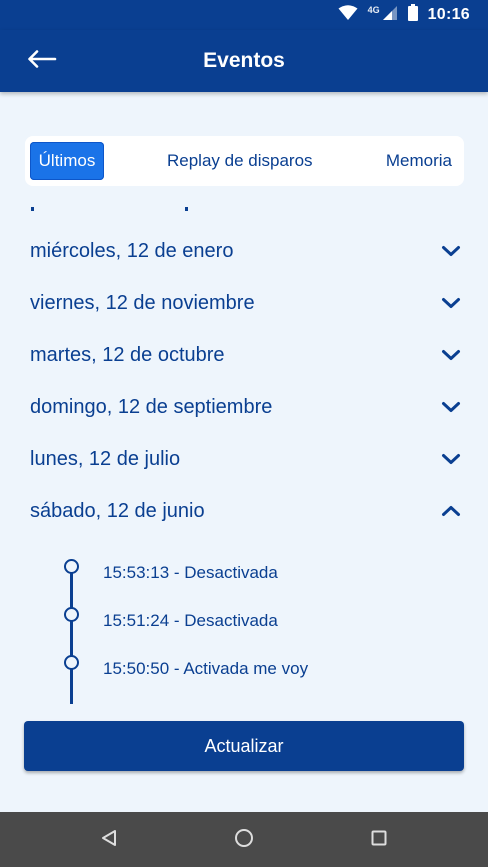 The image size is (488, 867). I want to click on nav-back-button, so click(109, 840).